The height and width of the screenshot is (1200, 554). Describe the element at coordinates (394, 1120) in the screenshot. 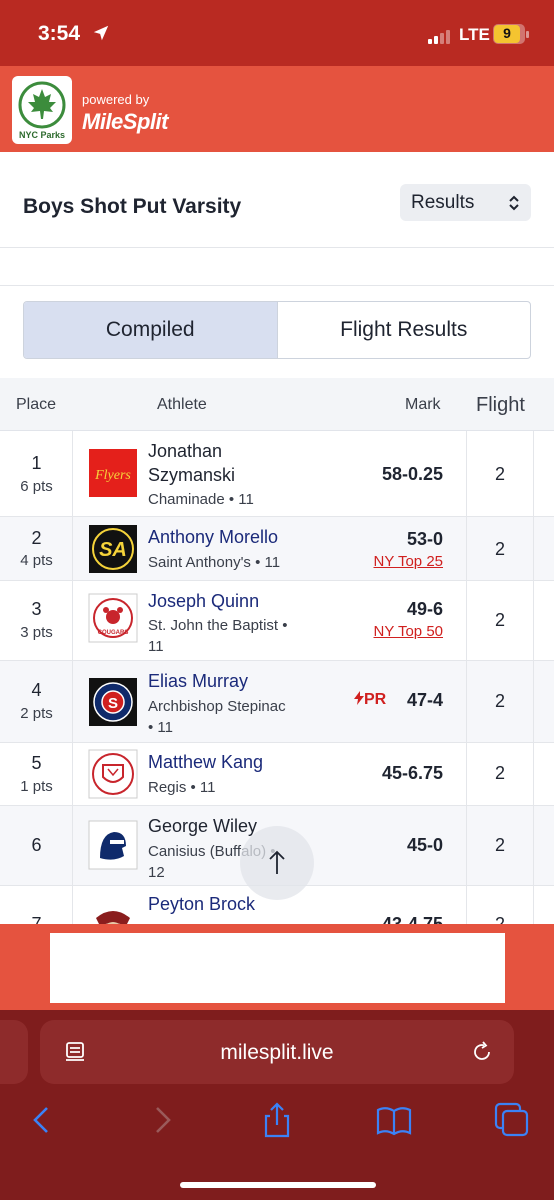

I see `bookmarks-icon` at that location.